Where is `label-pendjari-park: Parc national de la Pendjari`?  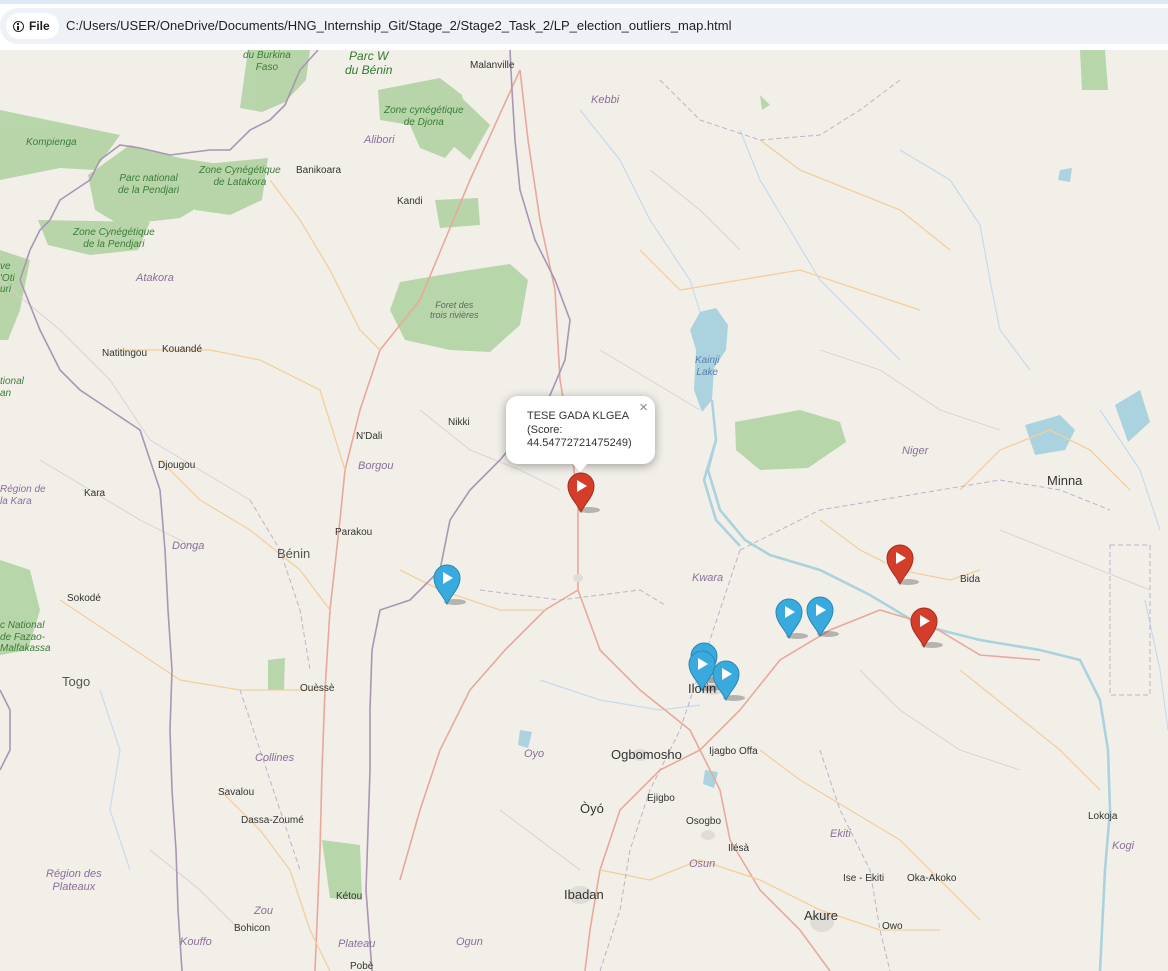 label-pendjari-park: Parc national de la Pendjari is located at coordinates (149, 184).